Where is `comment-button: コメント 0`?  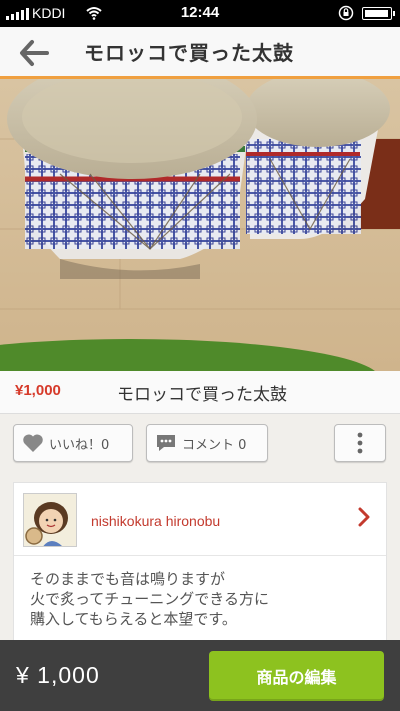
comment-button: コメント 0 is located at coordinates (207, 443).